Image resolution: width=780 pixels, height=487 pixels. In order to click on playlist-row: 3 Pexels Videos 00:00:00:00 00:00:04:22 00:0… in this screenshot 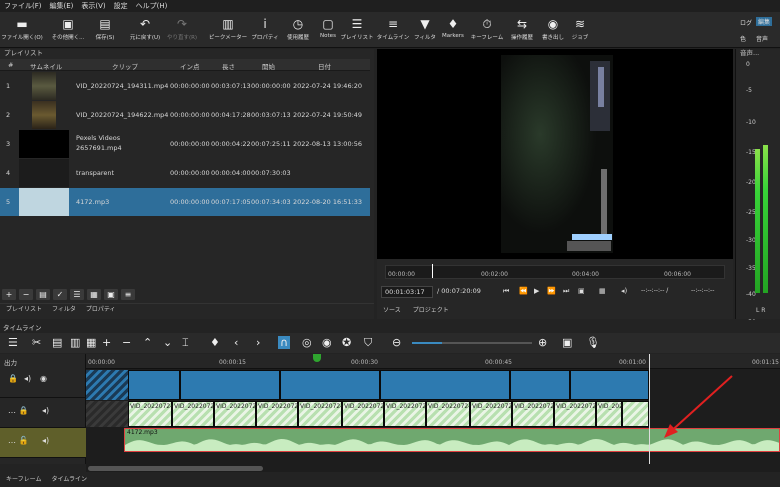, I will do `click(185, 144)`.